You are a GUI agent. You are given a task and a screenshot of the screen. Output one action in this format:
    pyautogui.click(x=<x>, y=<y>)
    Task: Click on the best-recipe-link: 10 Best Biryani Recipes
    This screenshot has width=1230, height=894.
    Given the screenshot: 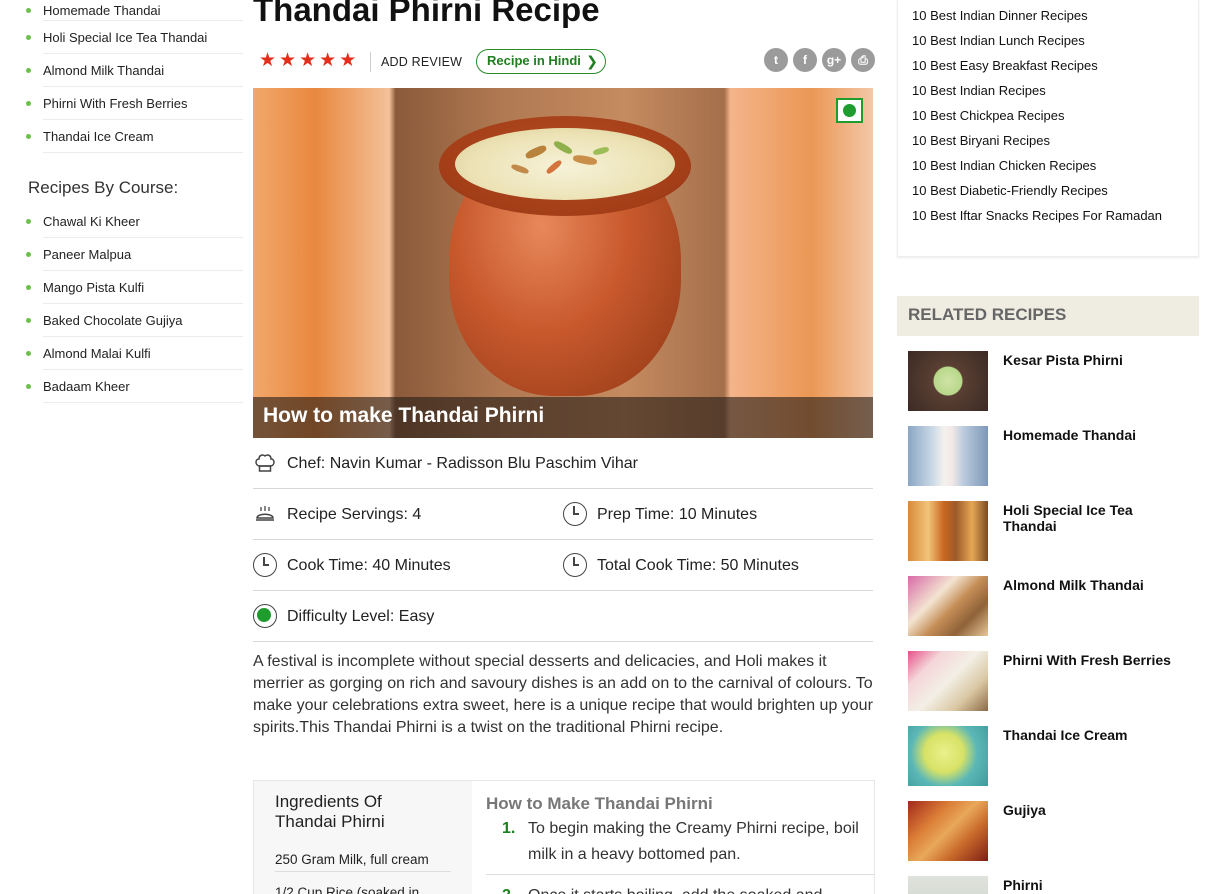 What is the action you would take?
    pyautogui.click(x=981, y=140)
    